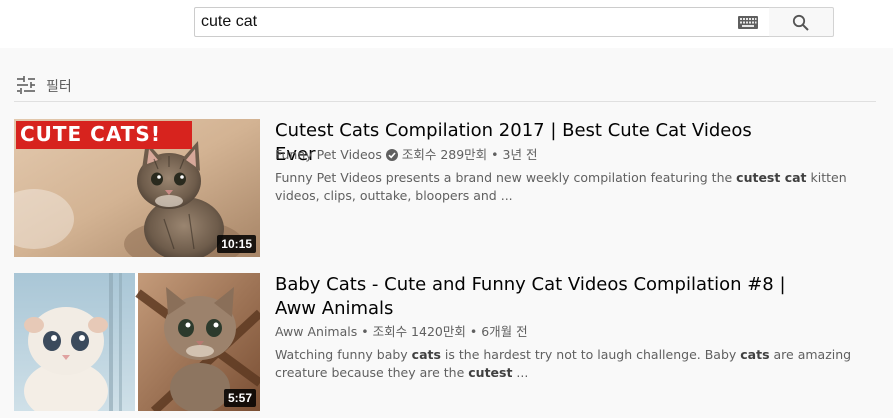  What do you see at coordinates (239, 398) in the screenshot?
I see `video-duration: 5:57` at bounding box center [239, 398].